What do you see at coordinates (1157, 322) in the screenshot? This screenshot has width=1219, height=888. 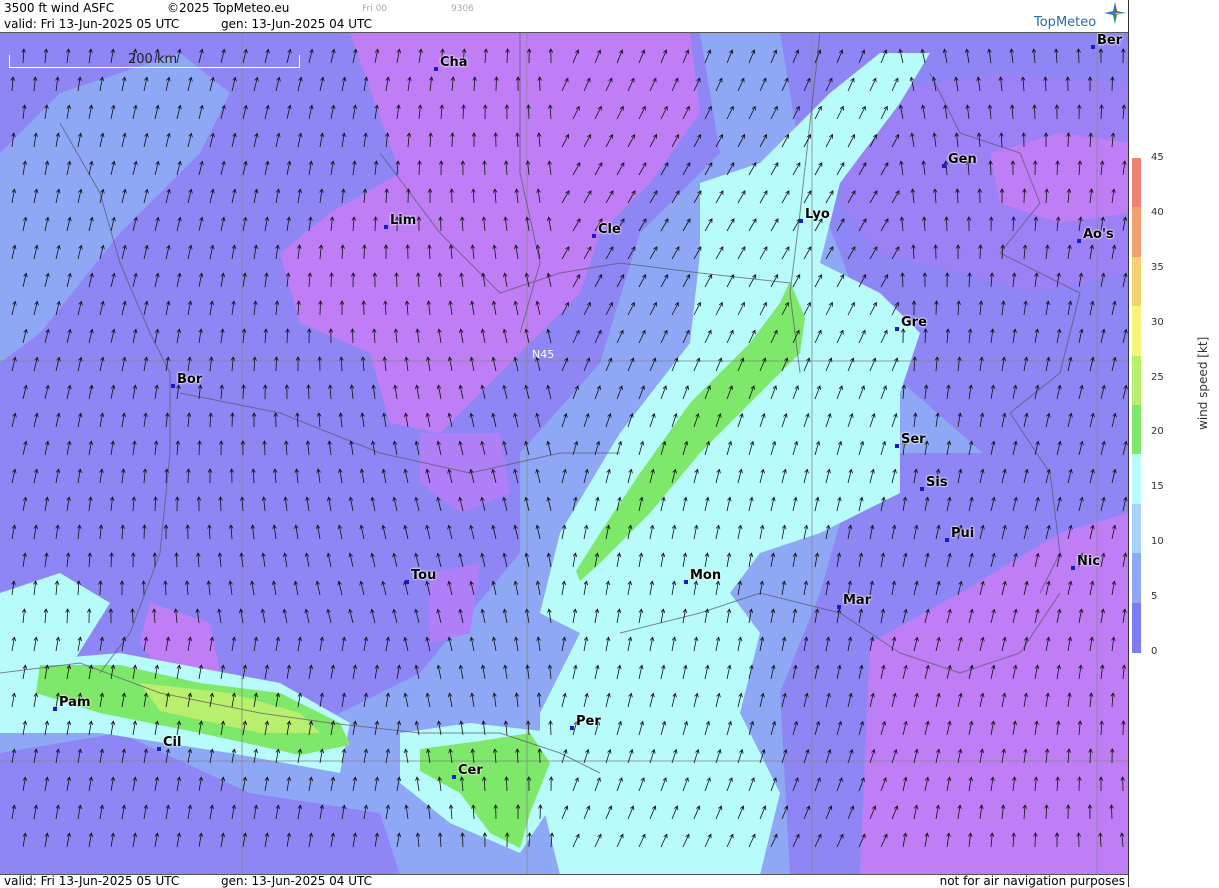 I see `legend-tick-label: 30` at bounding box center [1157, 322].